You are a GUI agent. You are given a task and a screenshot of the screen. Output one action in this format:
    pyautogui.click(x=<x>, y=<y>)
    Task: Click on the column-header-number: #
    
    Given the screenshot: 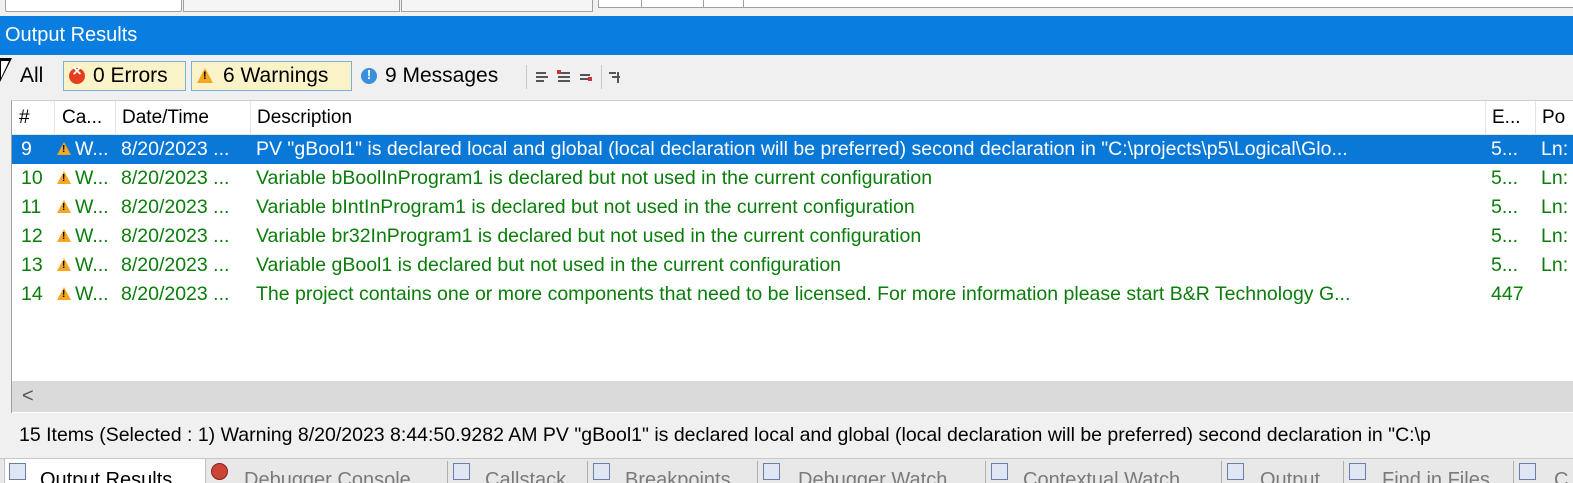 What is the action you would take?
    pyautogui.click(x=24, y=118)
    